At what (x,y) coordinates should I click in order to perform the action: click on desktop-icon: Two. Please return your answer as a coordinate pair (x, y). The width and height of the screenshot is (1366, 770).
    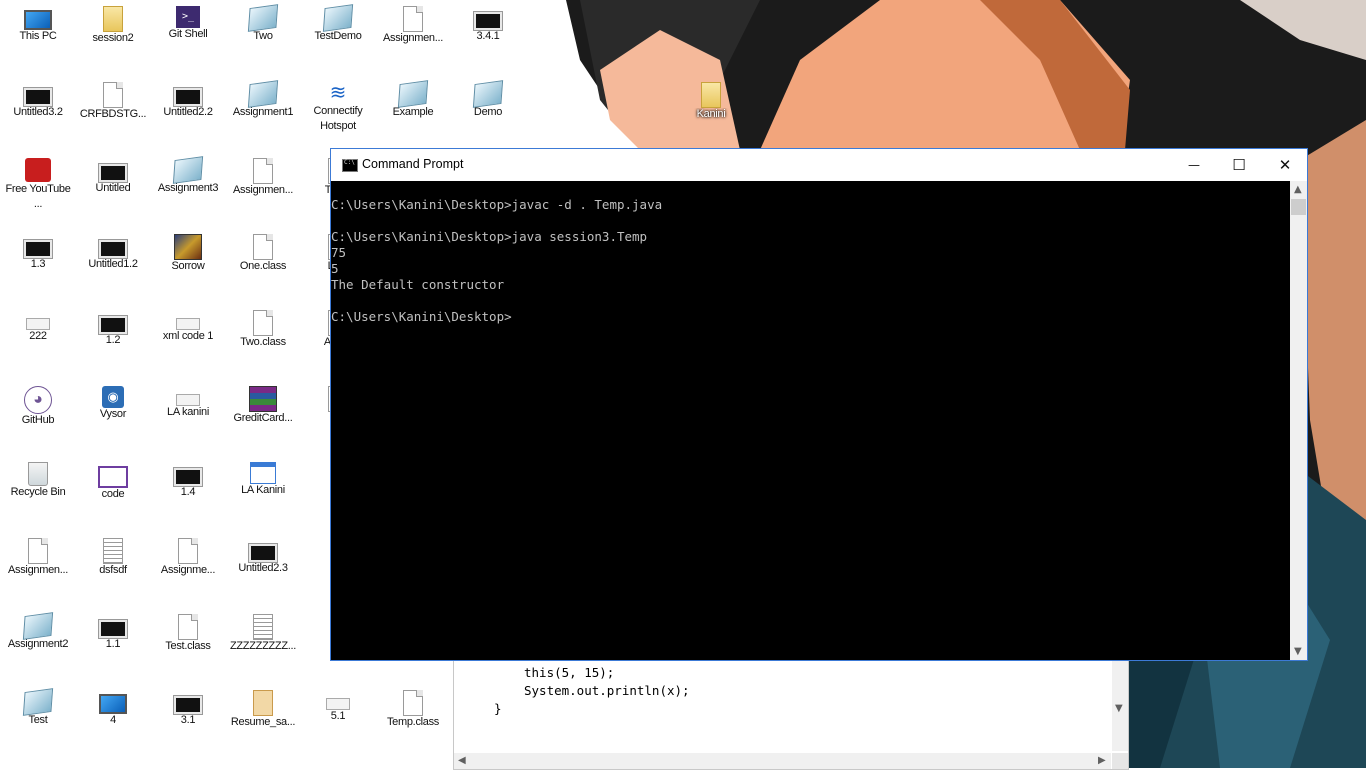
    Looking at the image, I should click on (263, 36).